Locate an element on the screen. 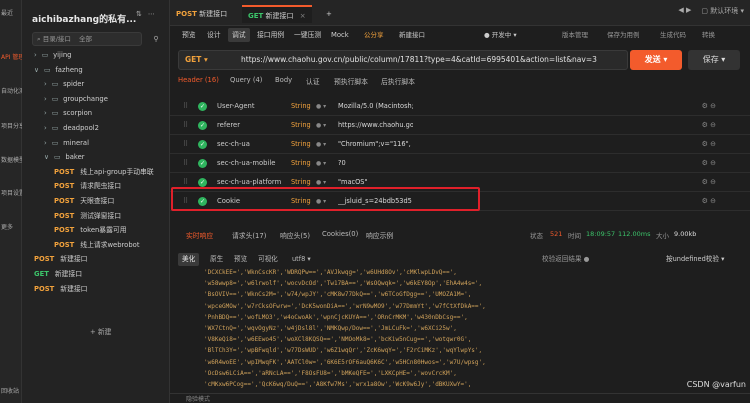 The image size is (750, 403). tree-folder-item: ∨ ▭ fazheng is located at coordinates (58, 70).